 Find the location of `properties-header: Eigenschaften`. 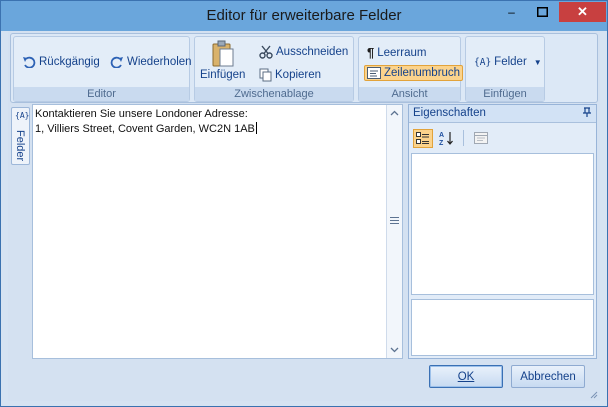

properties-header: Eigenschaften is located at coordinates (502, 114).